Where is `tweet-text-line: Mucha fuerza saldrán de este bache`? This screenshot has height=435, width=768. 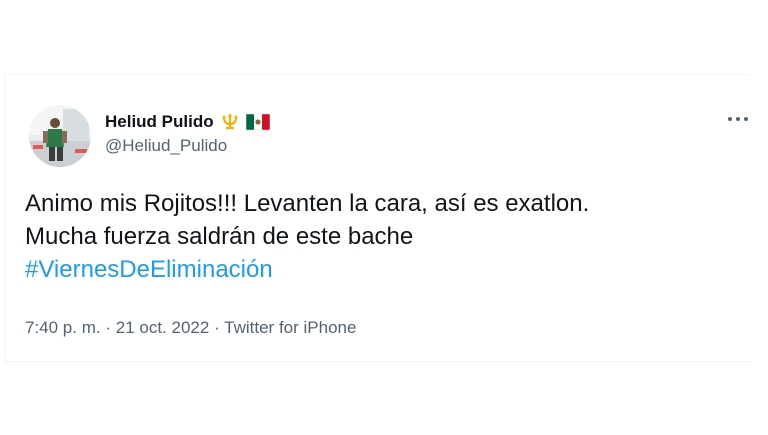
tweet-text-line: Mucha fuerza saldrán de este bache is located at coordinates (219, 236).